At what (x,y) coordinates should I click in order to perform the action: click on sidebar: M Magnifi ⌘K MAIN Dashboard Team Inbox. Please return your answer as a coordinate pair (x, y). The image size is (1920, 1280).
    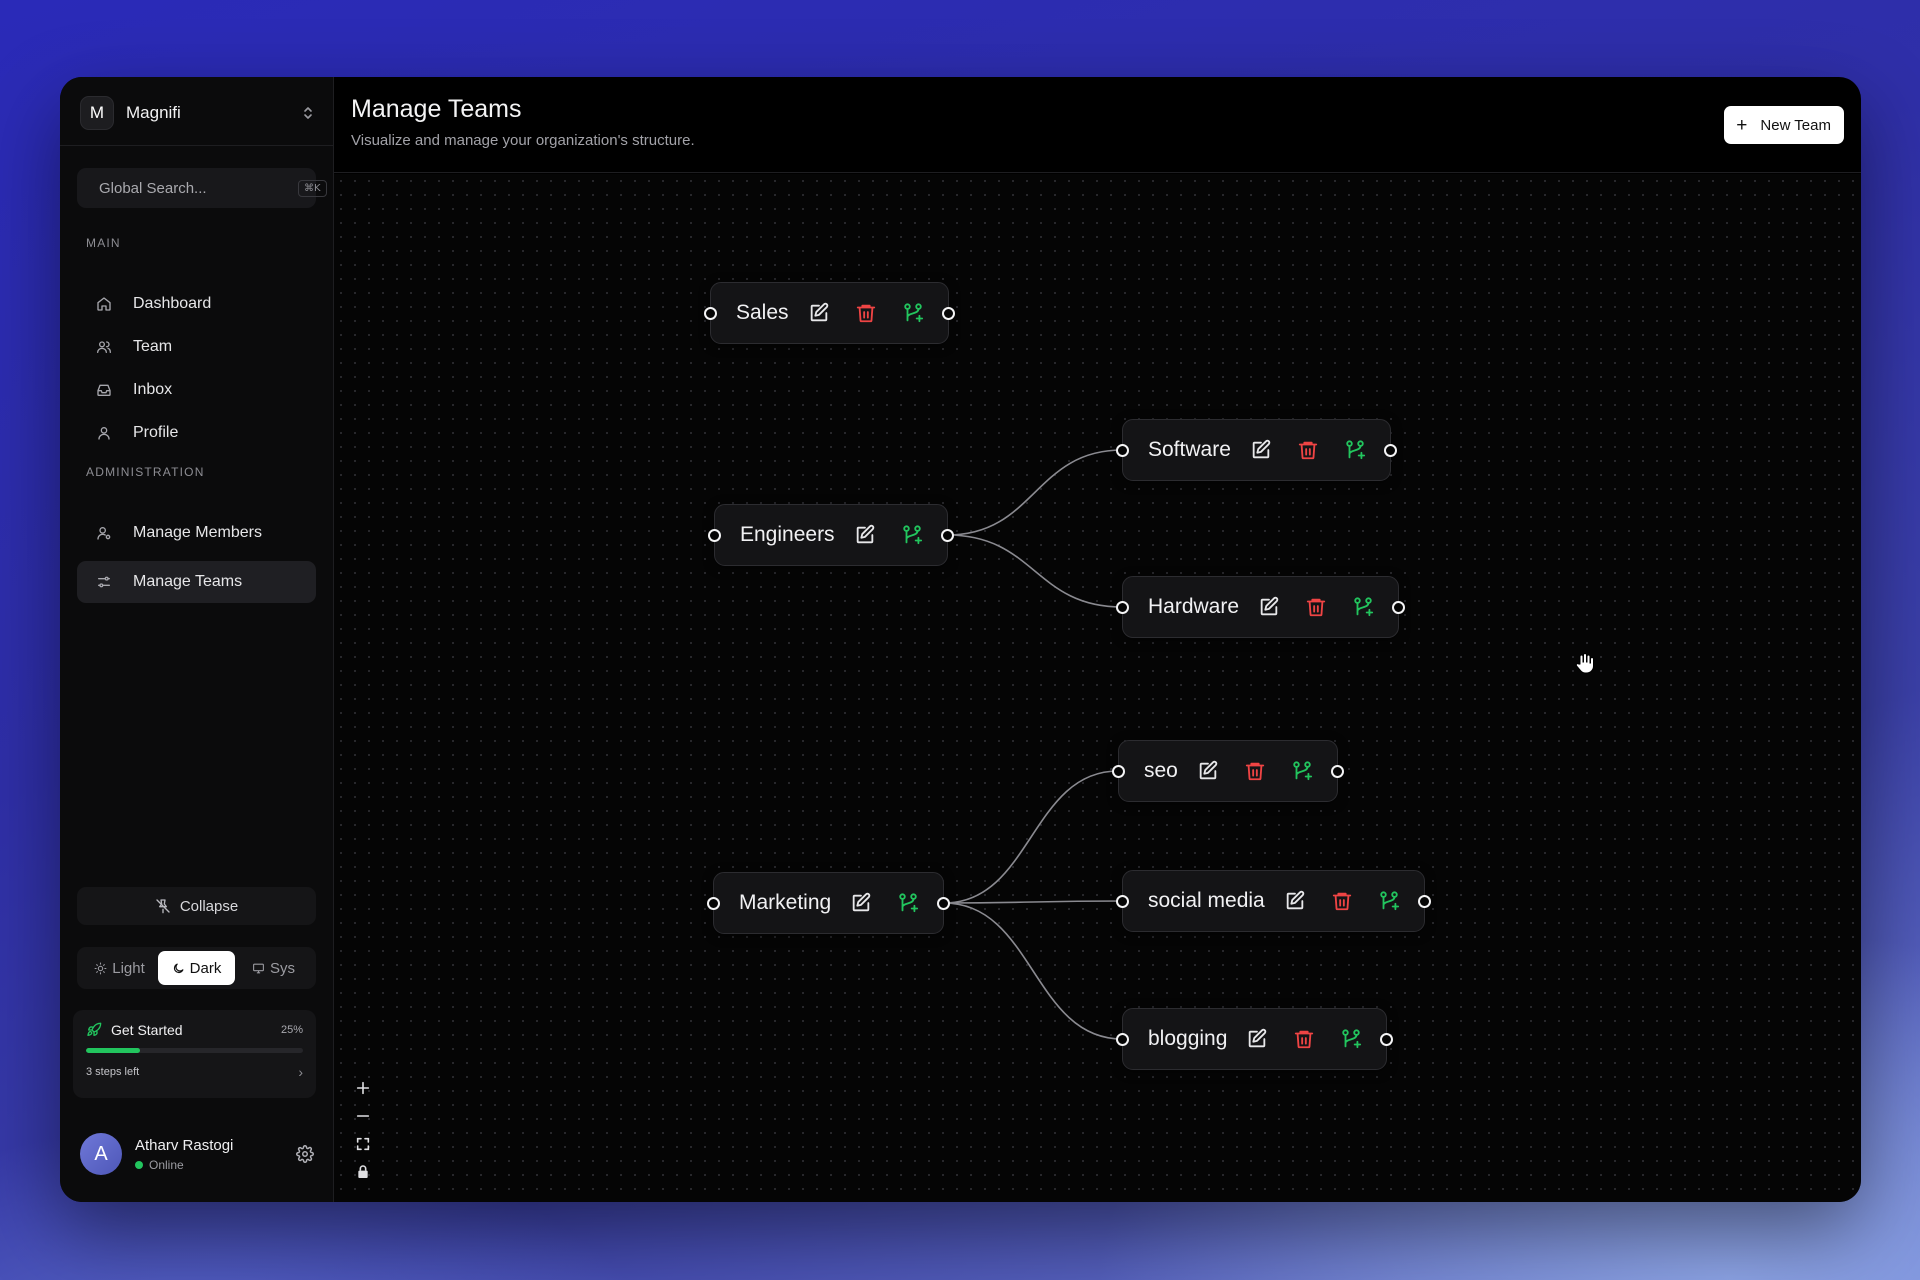
    Looking at the image, I should click on (197, 639).